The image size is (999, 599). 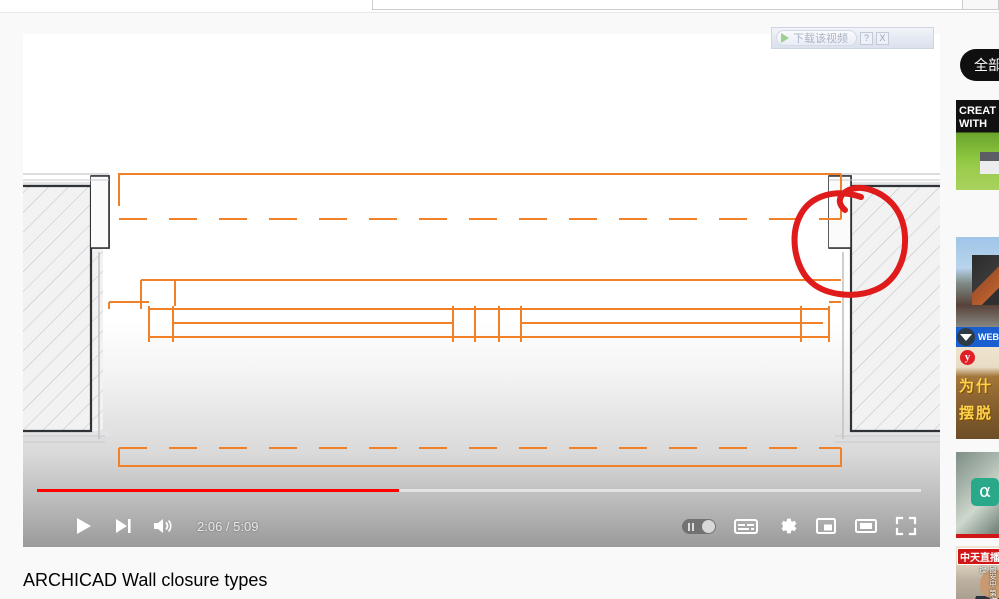 I want to click on play-button, so click(x=83, y=526).